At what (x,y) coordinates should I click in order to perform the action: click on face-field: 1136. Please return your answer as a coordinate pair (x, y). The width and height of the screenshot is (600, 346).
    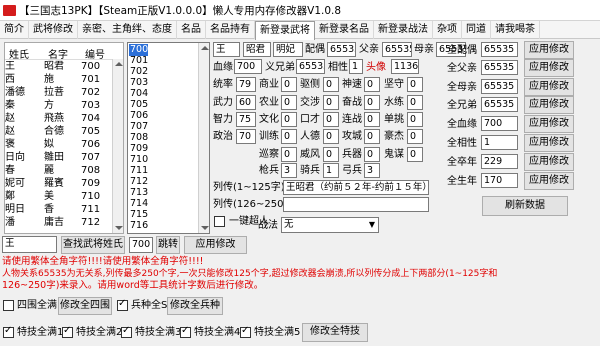
    Looking at the image, I should click on (405, 66).